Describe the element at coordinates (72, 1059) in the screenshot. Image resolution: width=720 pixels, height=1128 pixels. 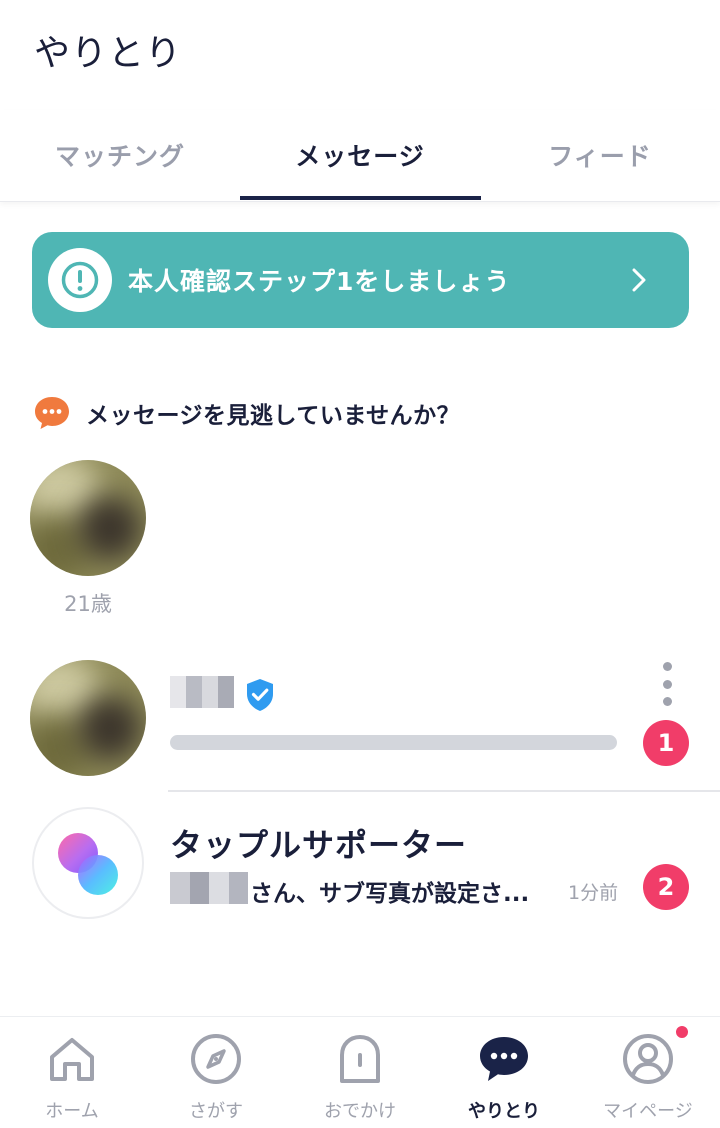
I see `home-icon` at that location.